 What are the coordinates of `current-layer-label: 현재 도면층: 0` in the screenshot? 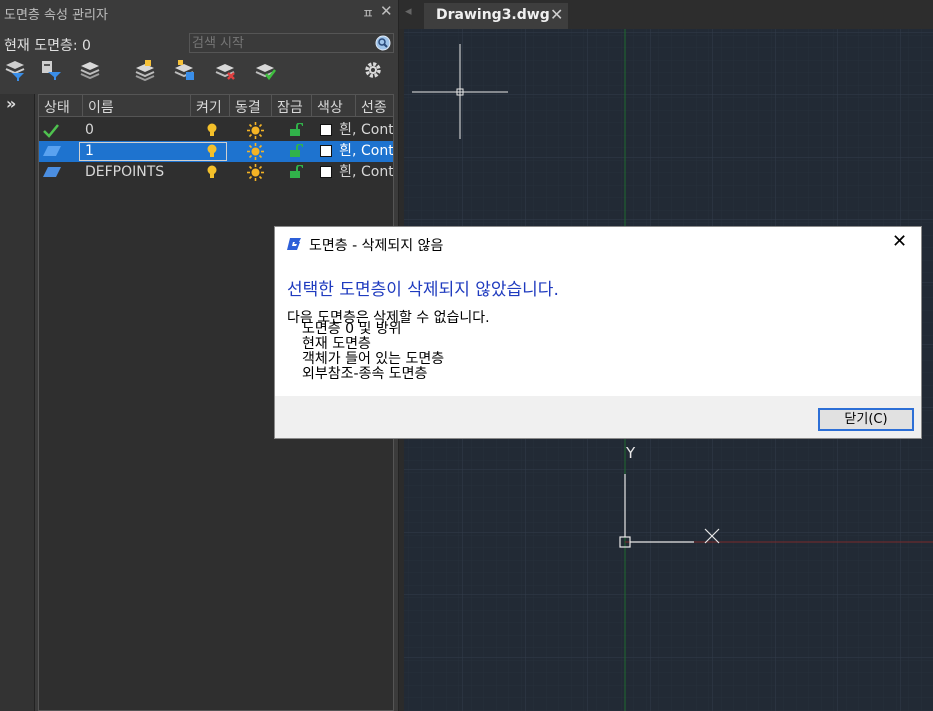 It's located at (47, 46).